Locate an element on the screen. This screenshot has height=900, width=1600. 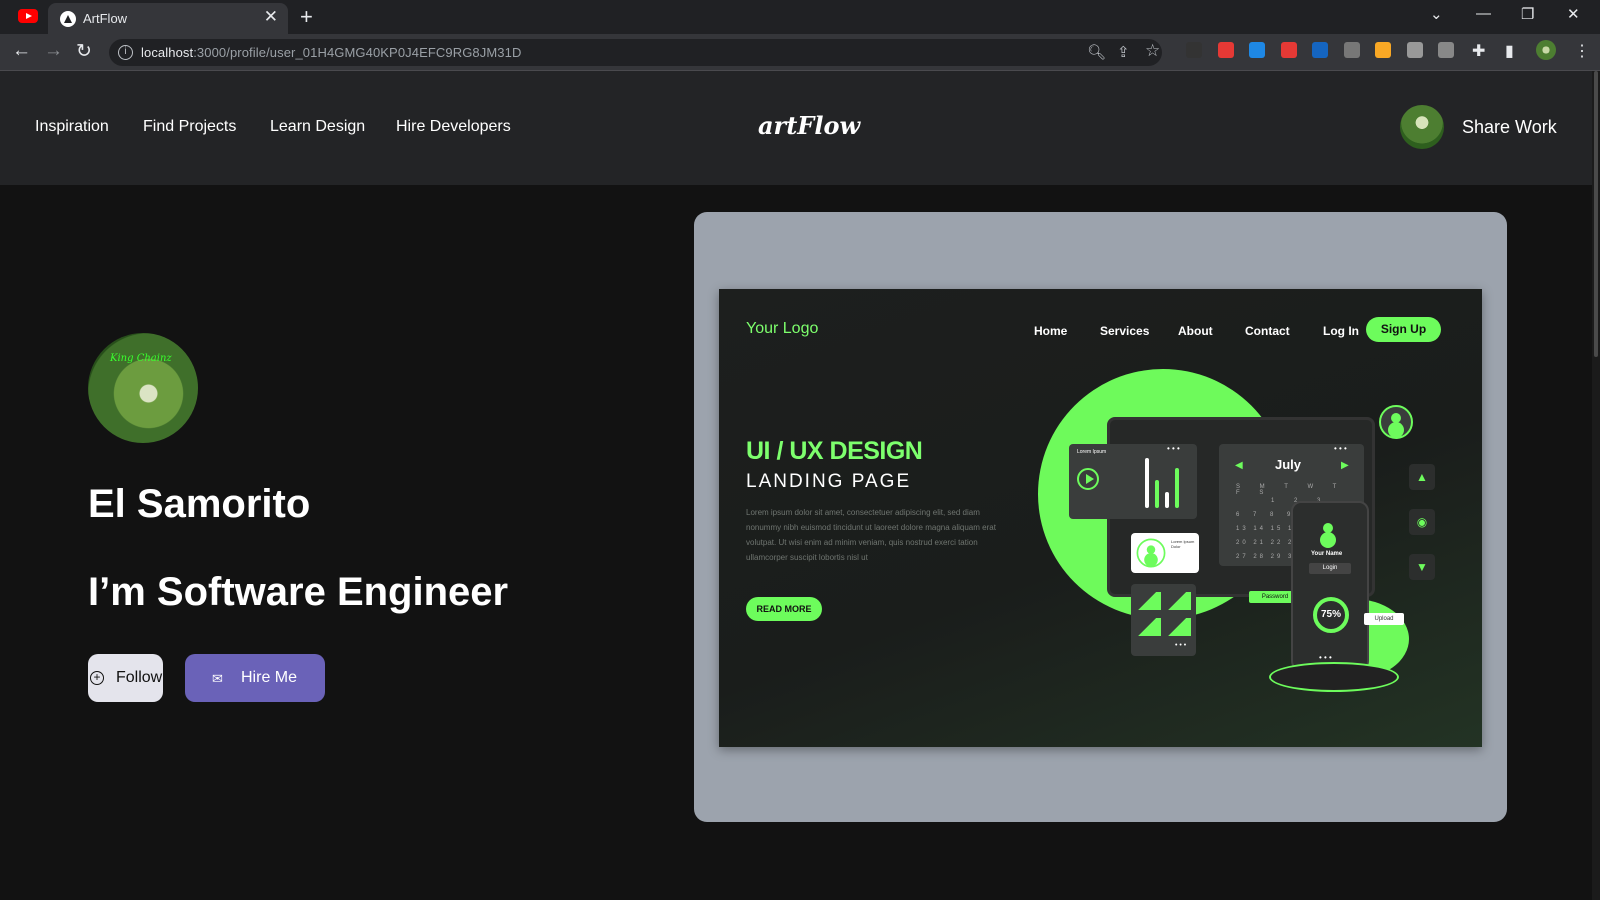
tiles-widget: • • • is located at coordinates (1163, 620).